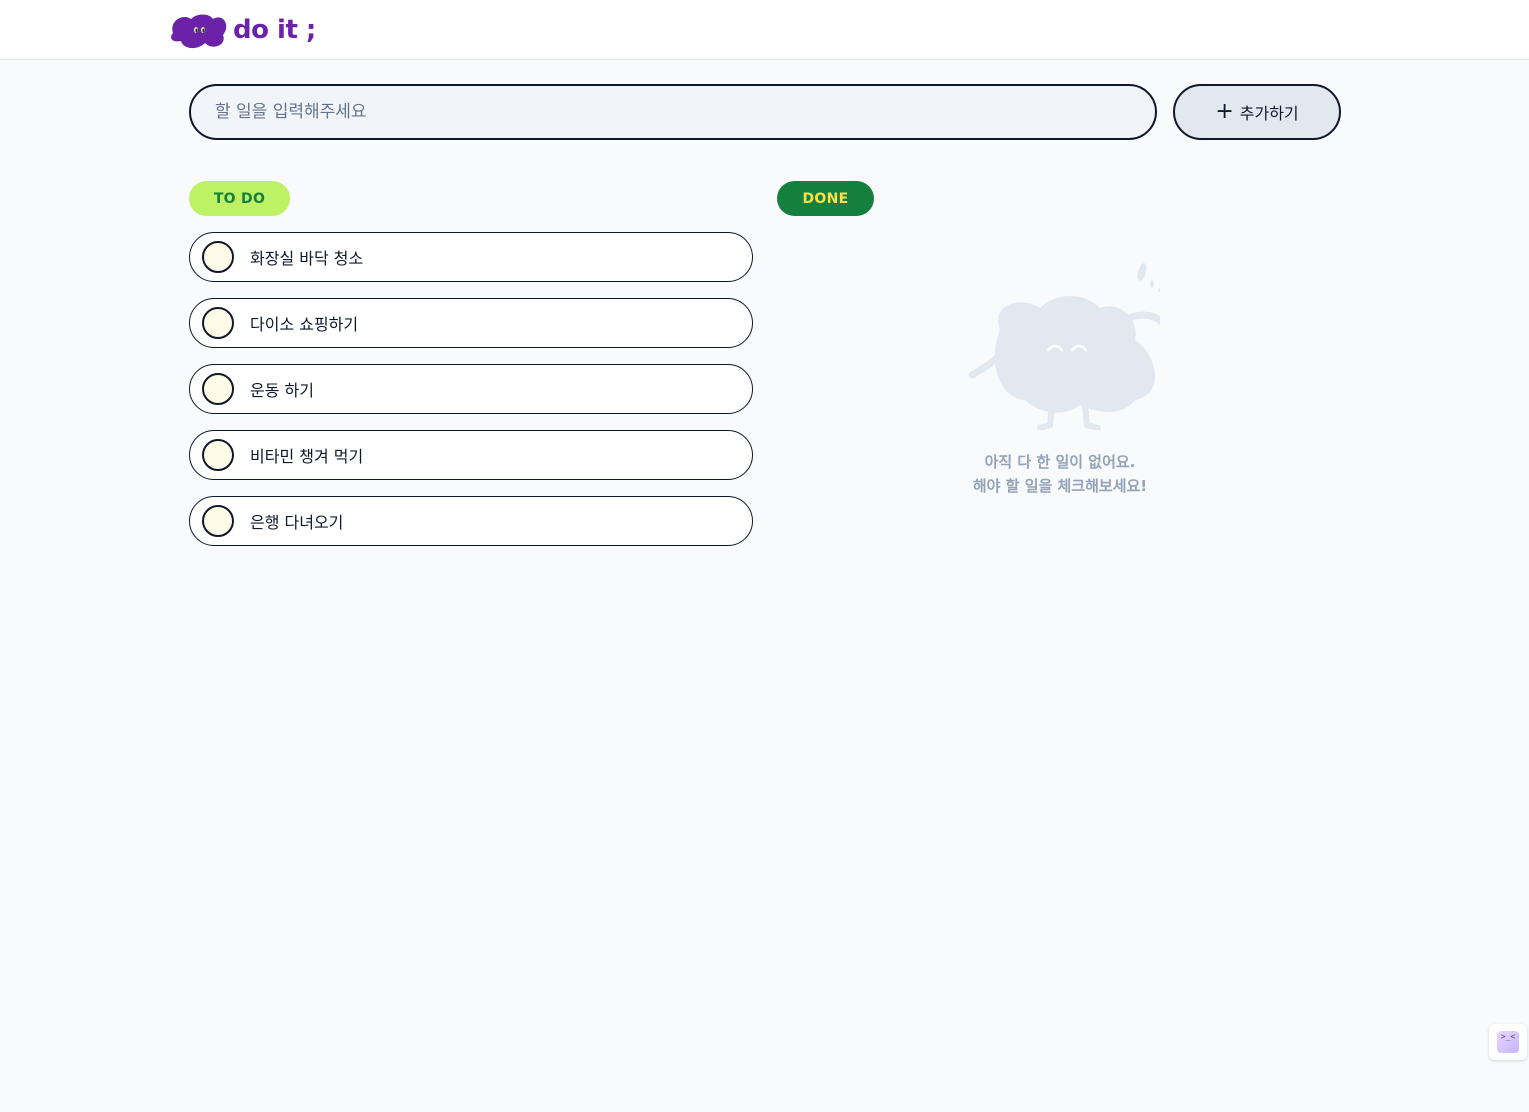  I want to click on new-todo-field-wrapper, so click(673, 112).